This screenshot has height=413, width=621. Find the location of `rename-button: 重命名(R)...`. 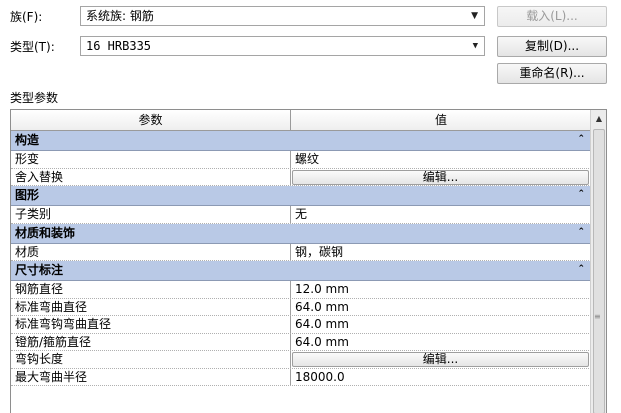

rename-button: 重命名(R)... is located at coordinates (552, 73).